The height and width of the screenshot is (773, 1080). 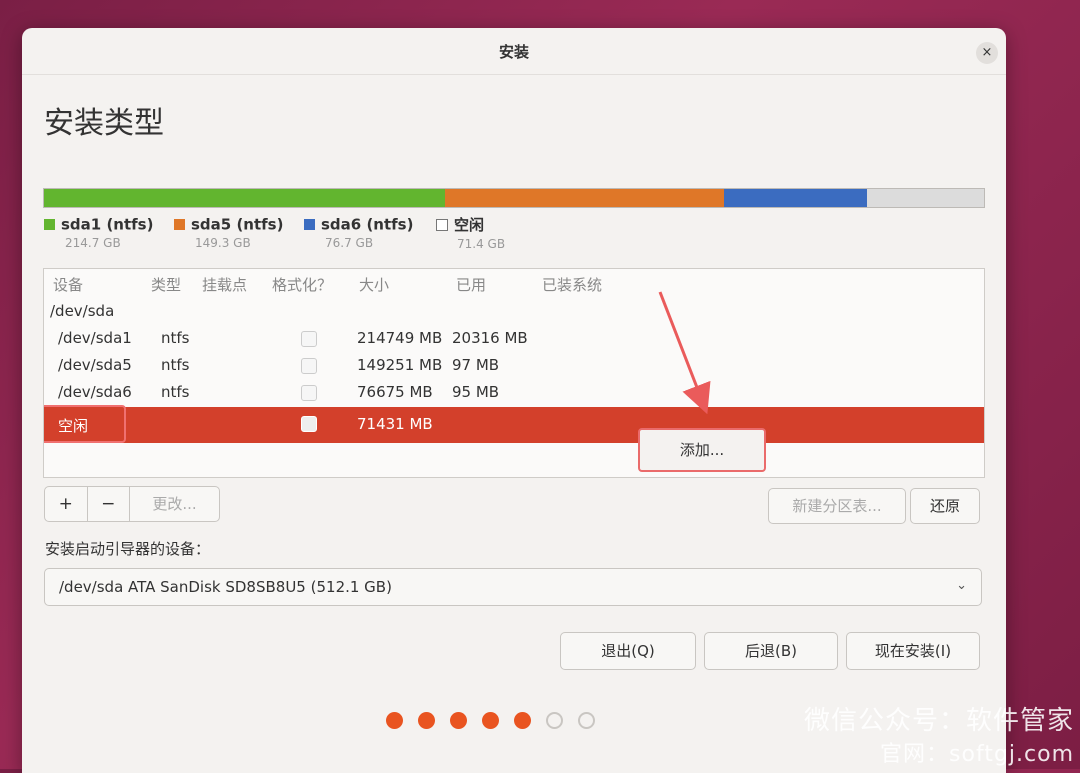 I want to click on row-device: 空闲, so click(x=73, y=426).